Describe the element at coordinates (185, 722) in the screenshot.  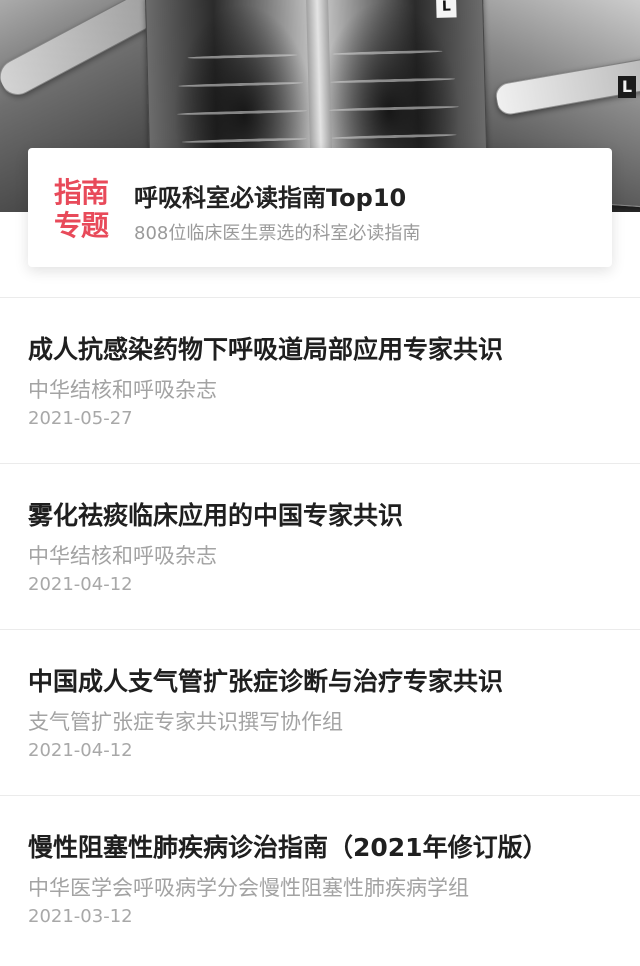
I see `guide-source: 支气管扩张症专家共识撰写协作组` at that location.